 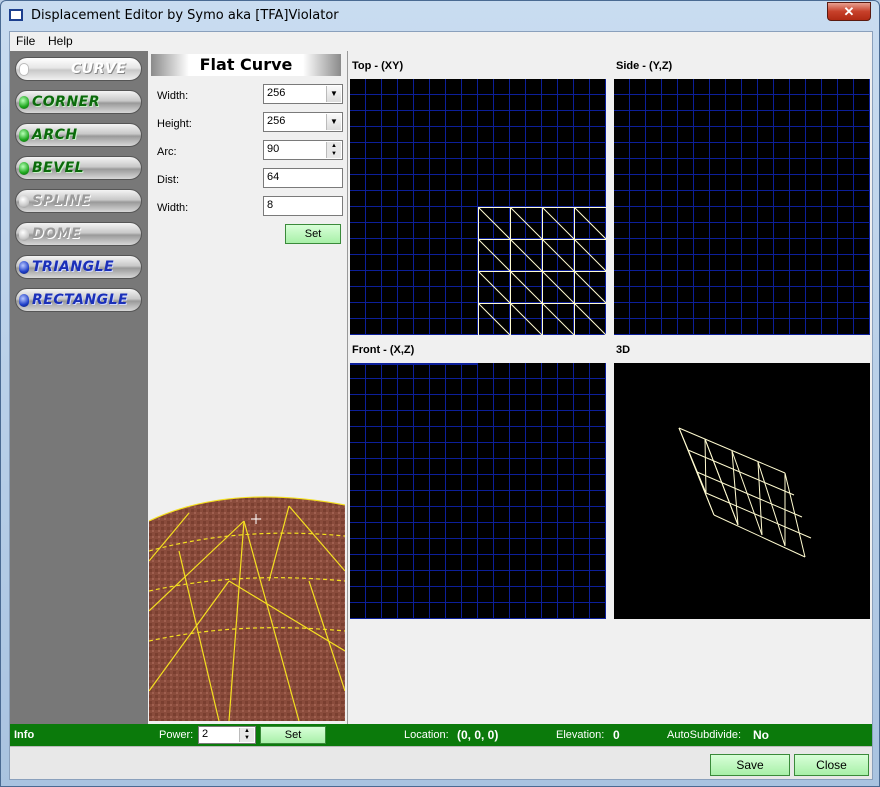 I want to click on tool-arch-button: ARCH, so click(x=78, y=135).